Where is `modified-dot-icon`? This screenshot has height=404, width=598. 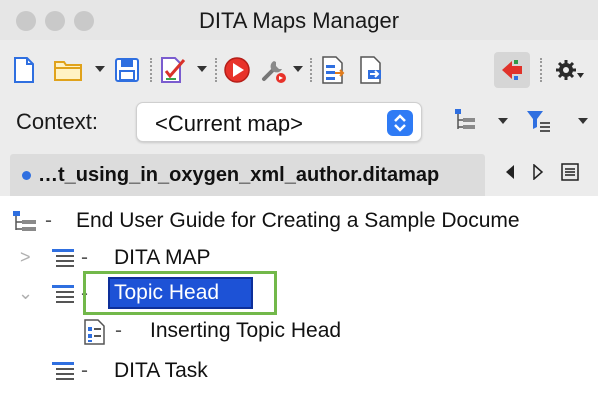
modified-dot-icon is located at coordinates (26, 175).